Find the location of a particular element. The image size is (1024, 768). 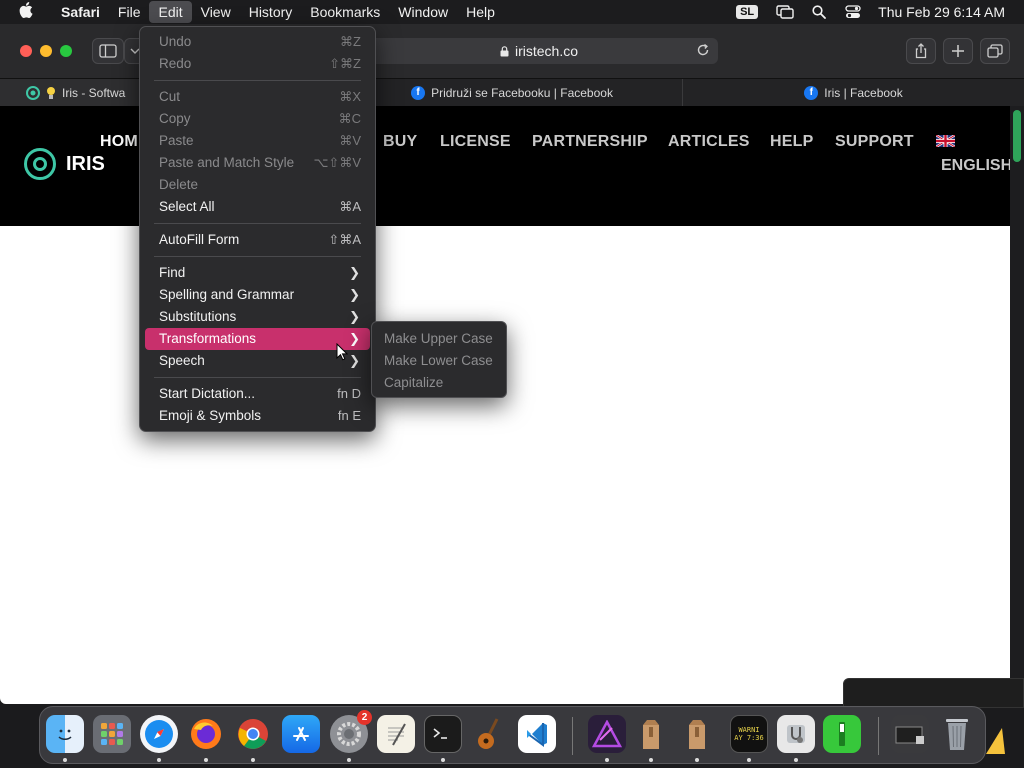

tab-overview-button is located at coordinates (995, 51).